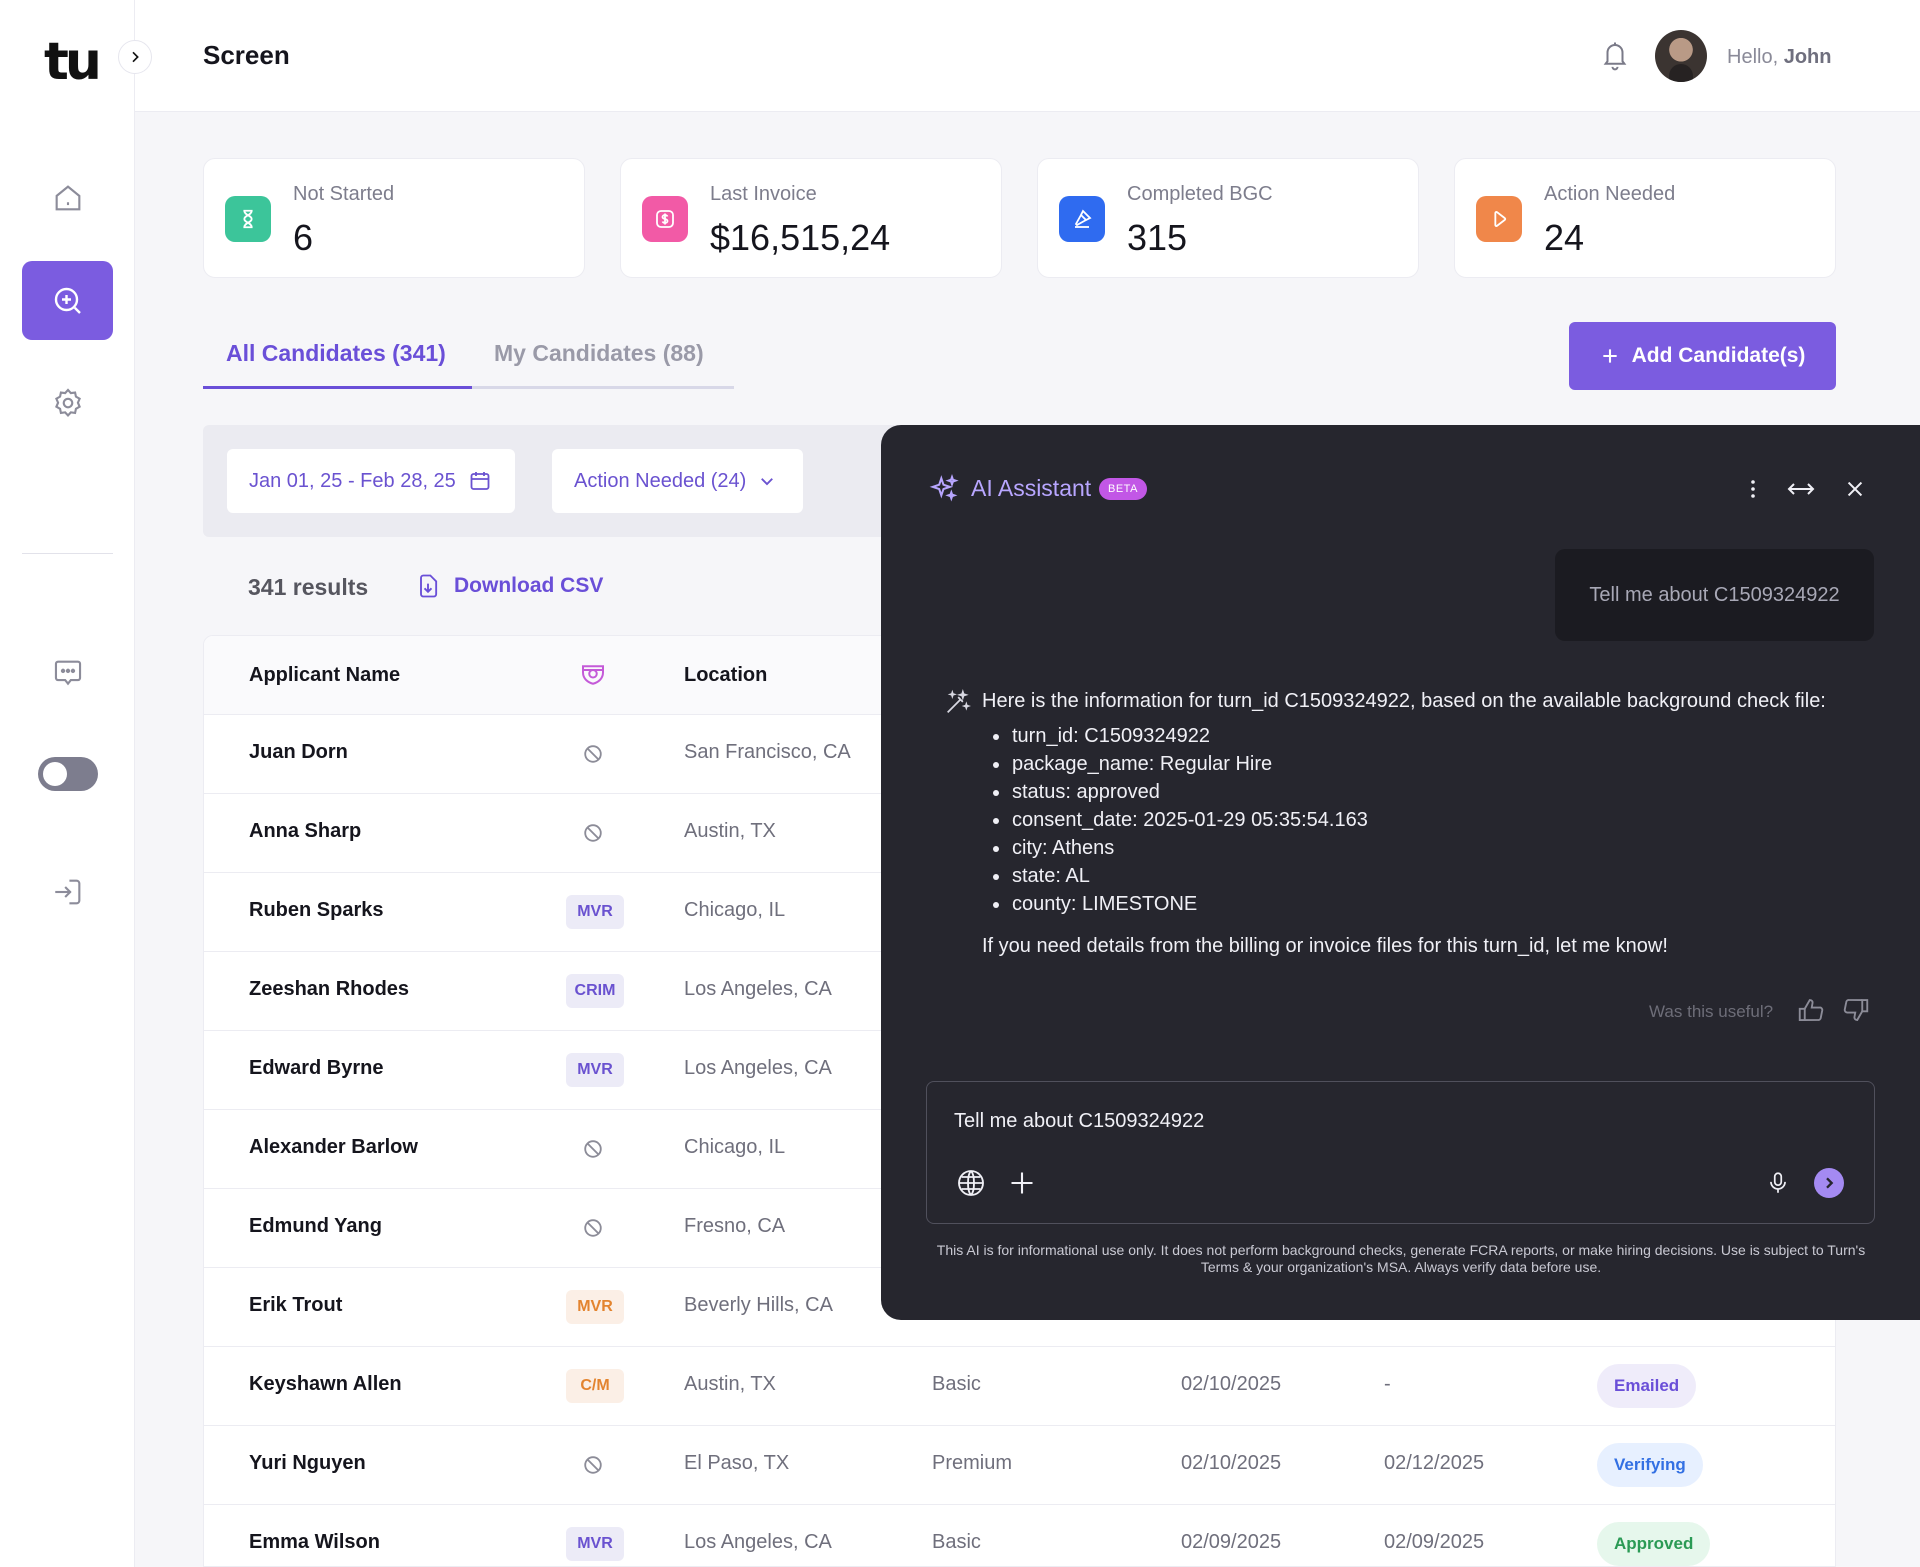  I want to click on applicant-name: Yuri Nguyen, so click(307, 1463).